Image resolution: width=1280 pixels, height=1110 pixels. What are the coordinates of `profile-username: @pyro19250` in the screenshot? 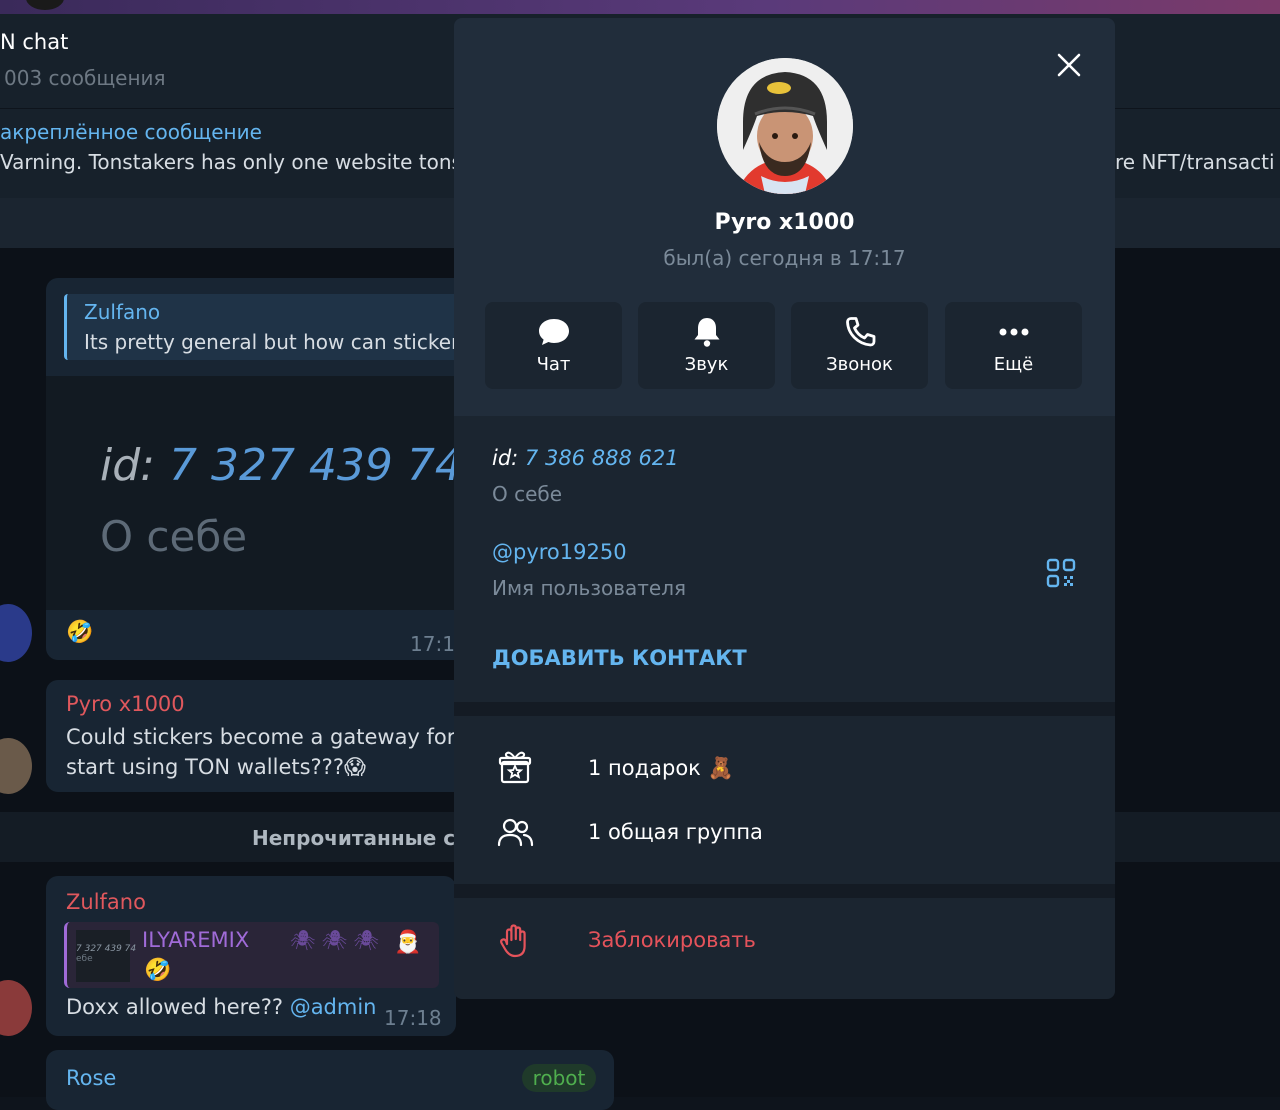 It's located at (559, 552).